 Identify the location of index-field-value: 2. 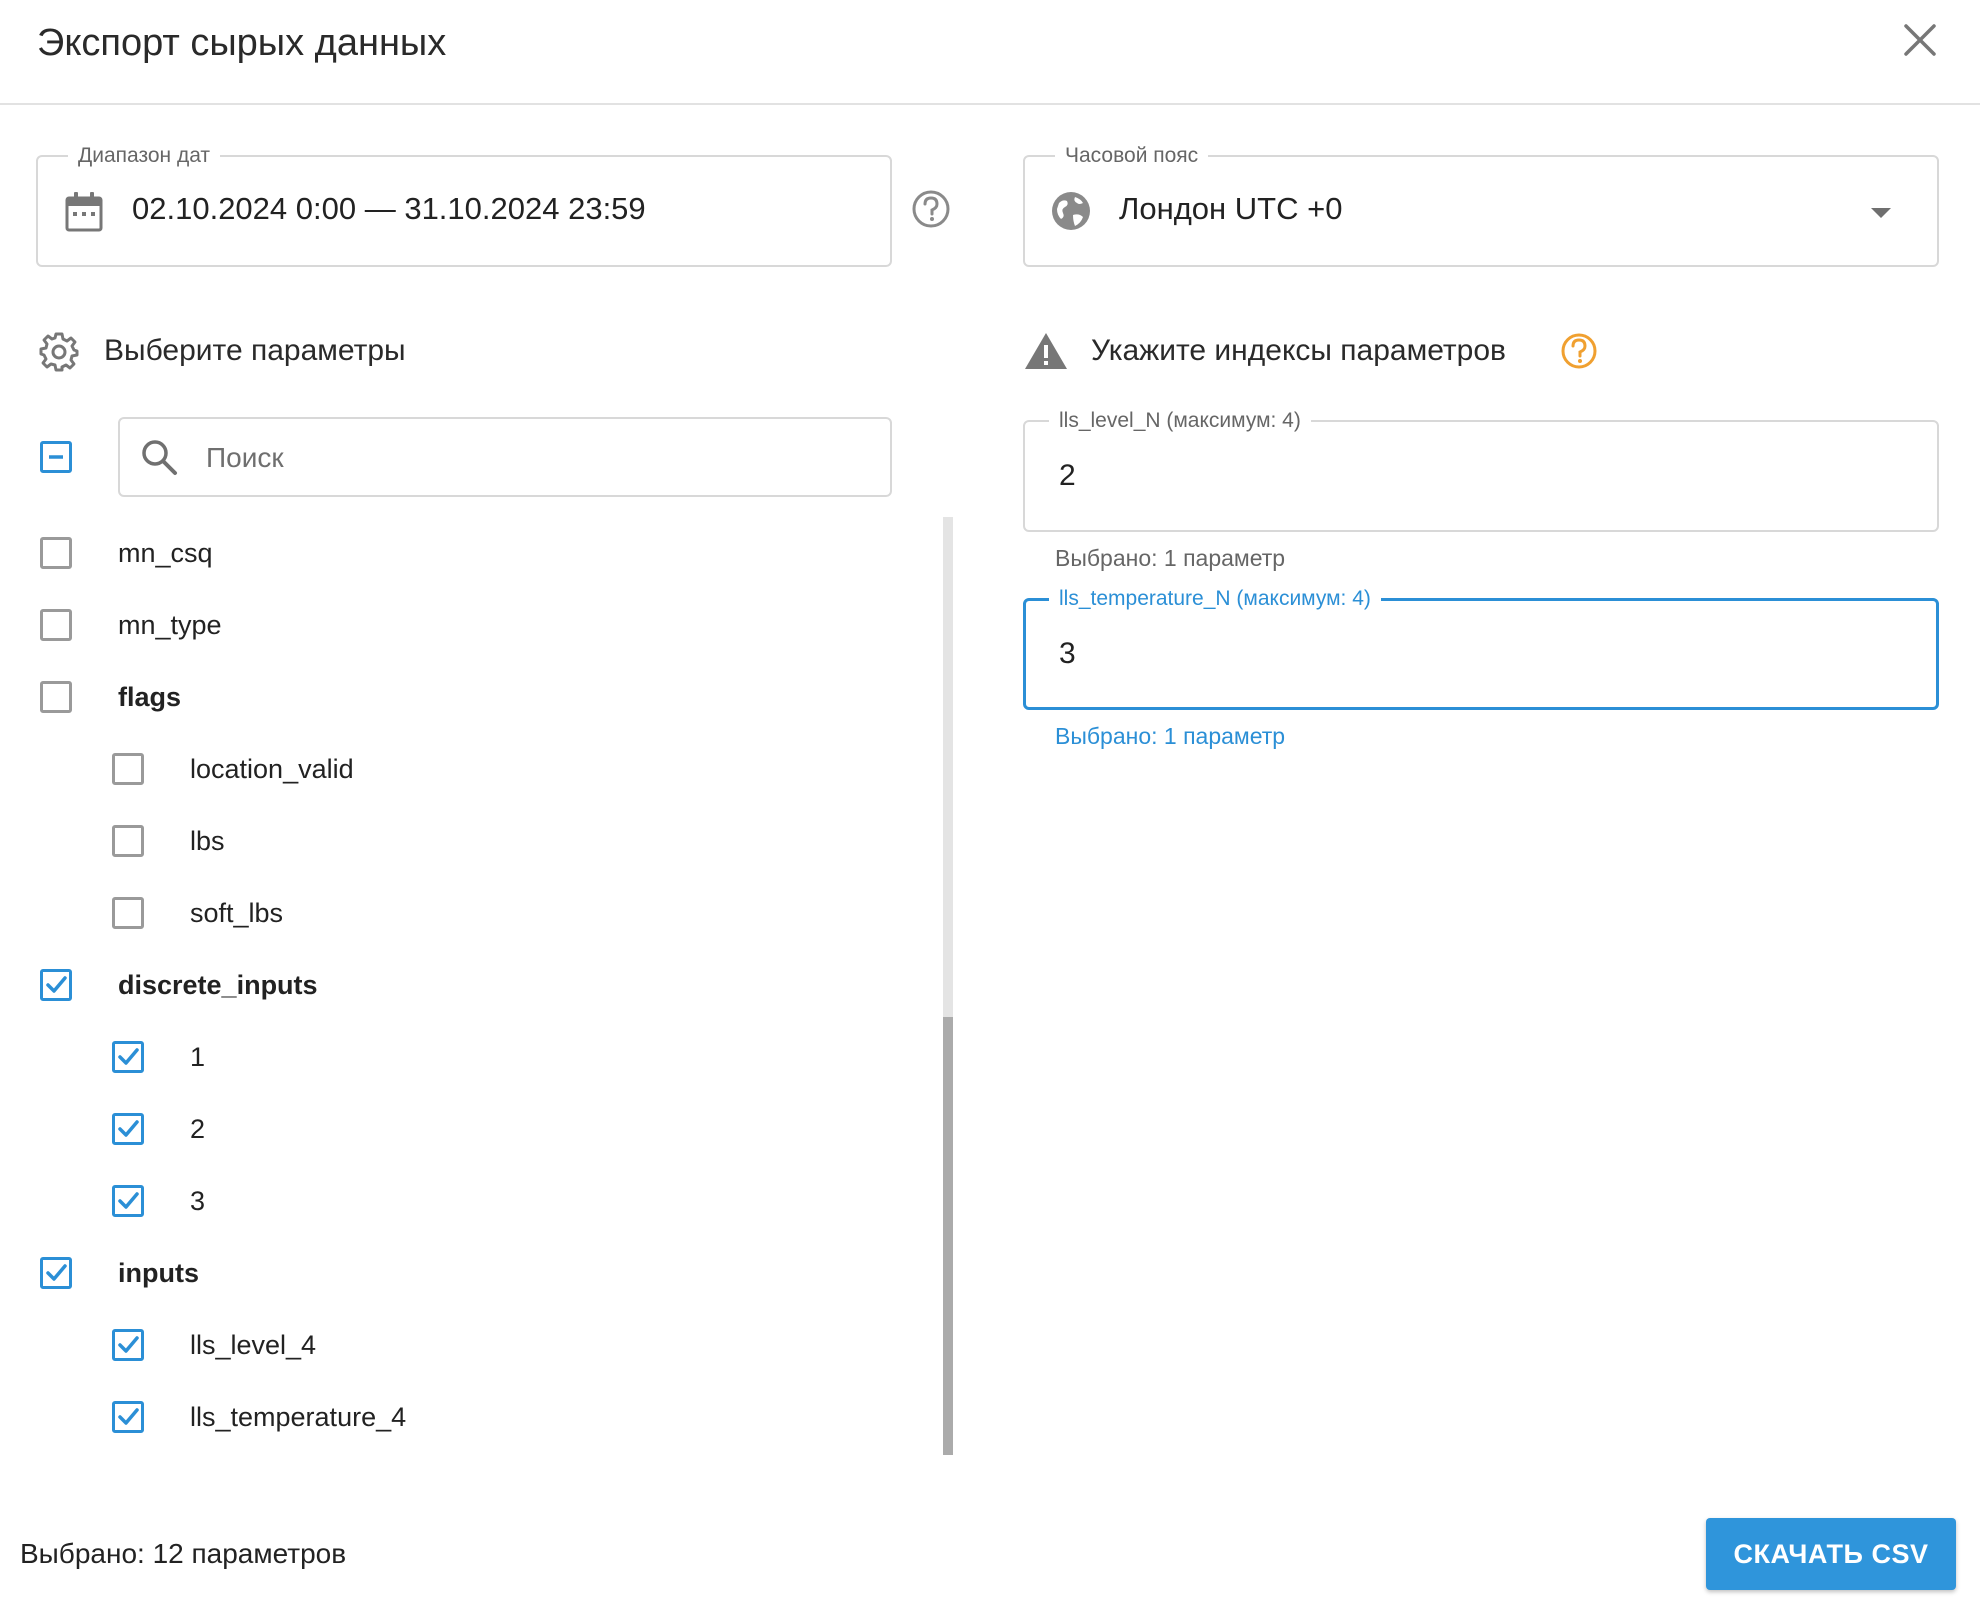
(1067, 475).